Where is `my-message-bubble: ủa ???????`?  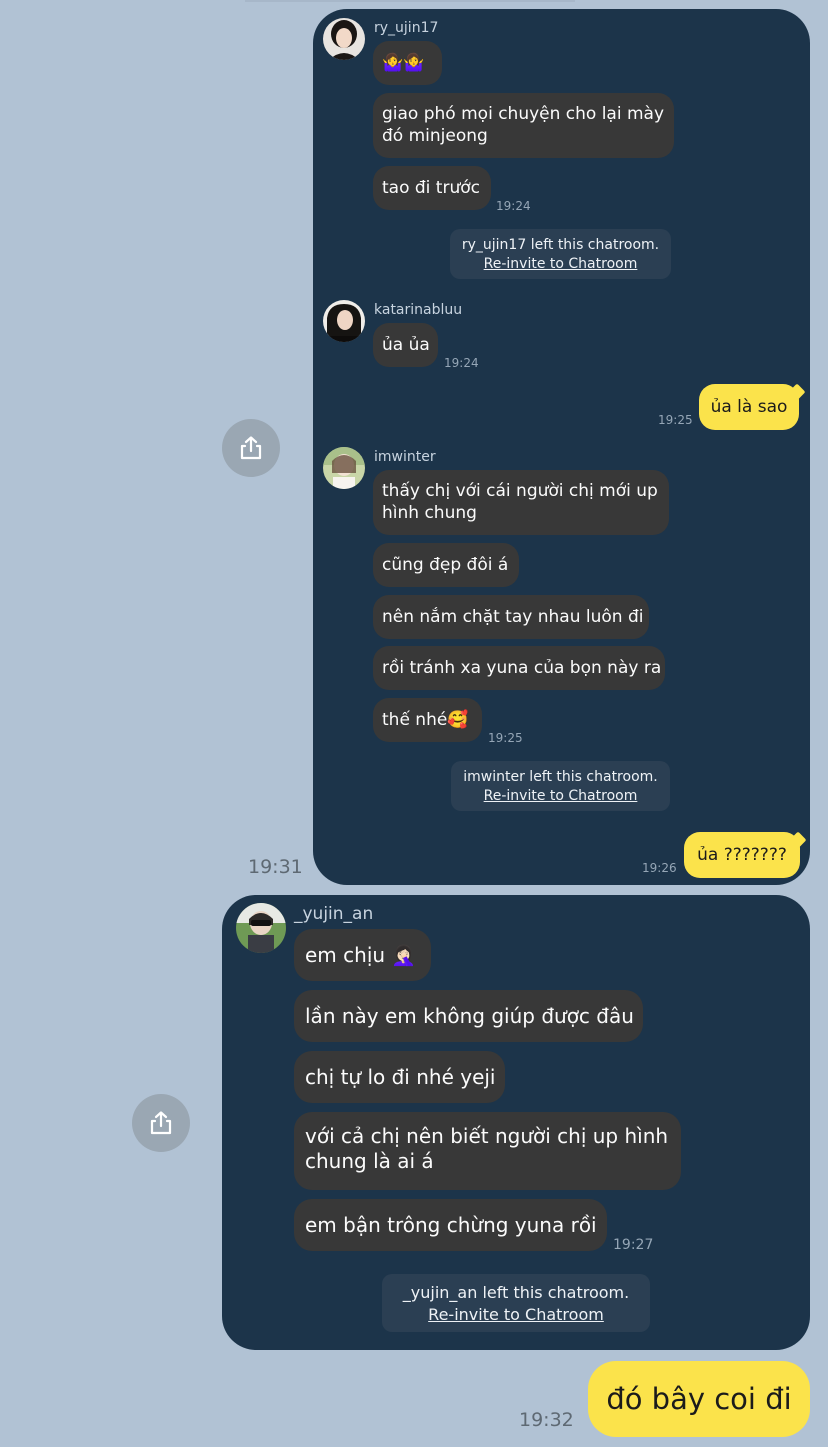 my-message-bubble: ủa ??????? is located at coordinates (742, 855).